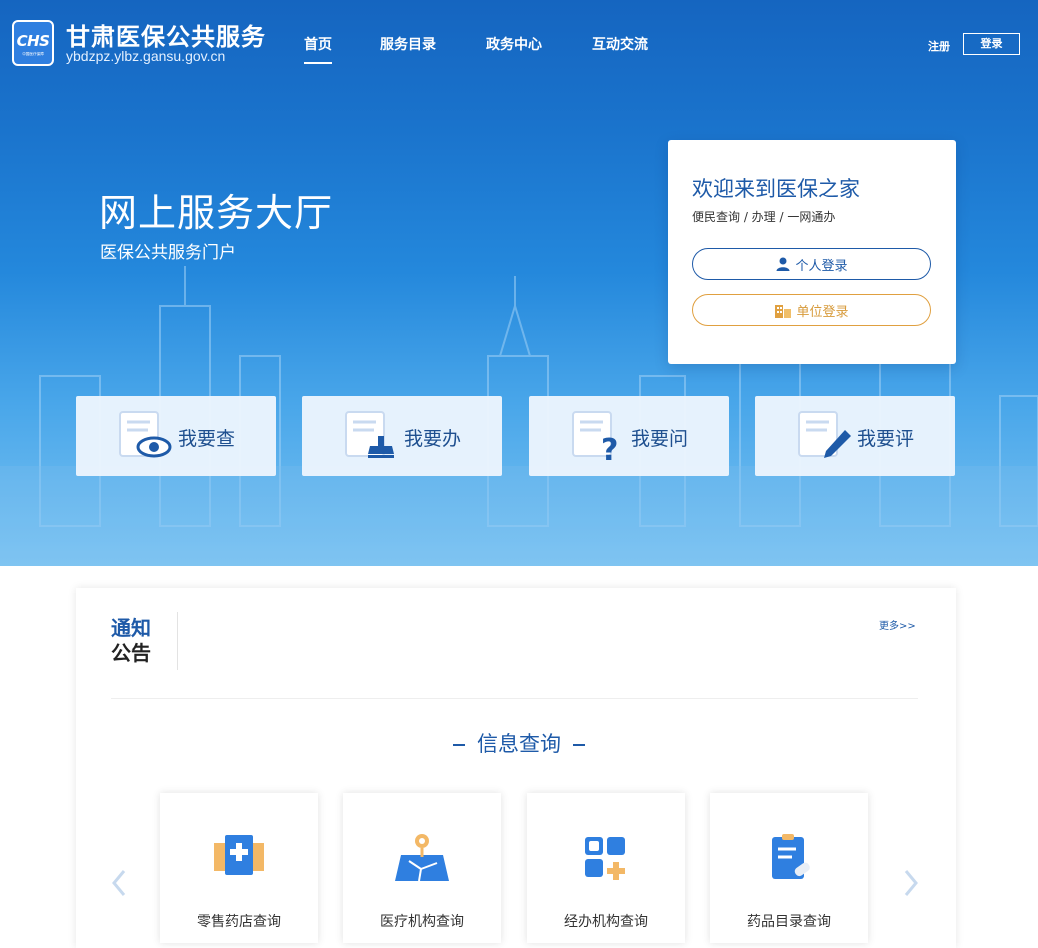 The image size is (1038, 948). What do you see at coordinates (764, 217) in the screenshot?
I see `login-card-subtitle: 便民查询 / 办理 / 一网通办` at bounding box center [764, 217].